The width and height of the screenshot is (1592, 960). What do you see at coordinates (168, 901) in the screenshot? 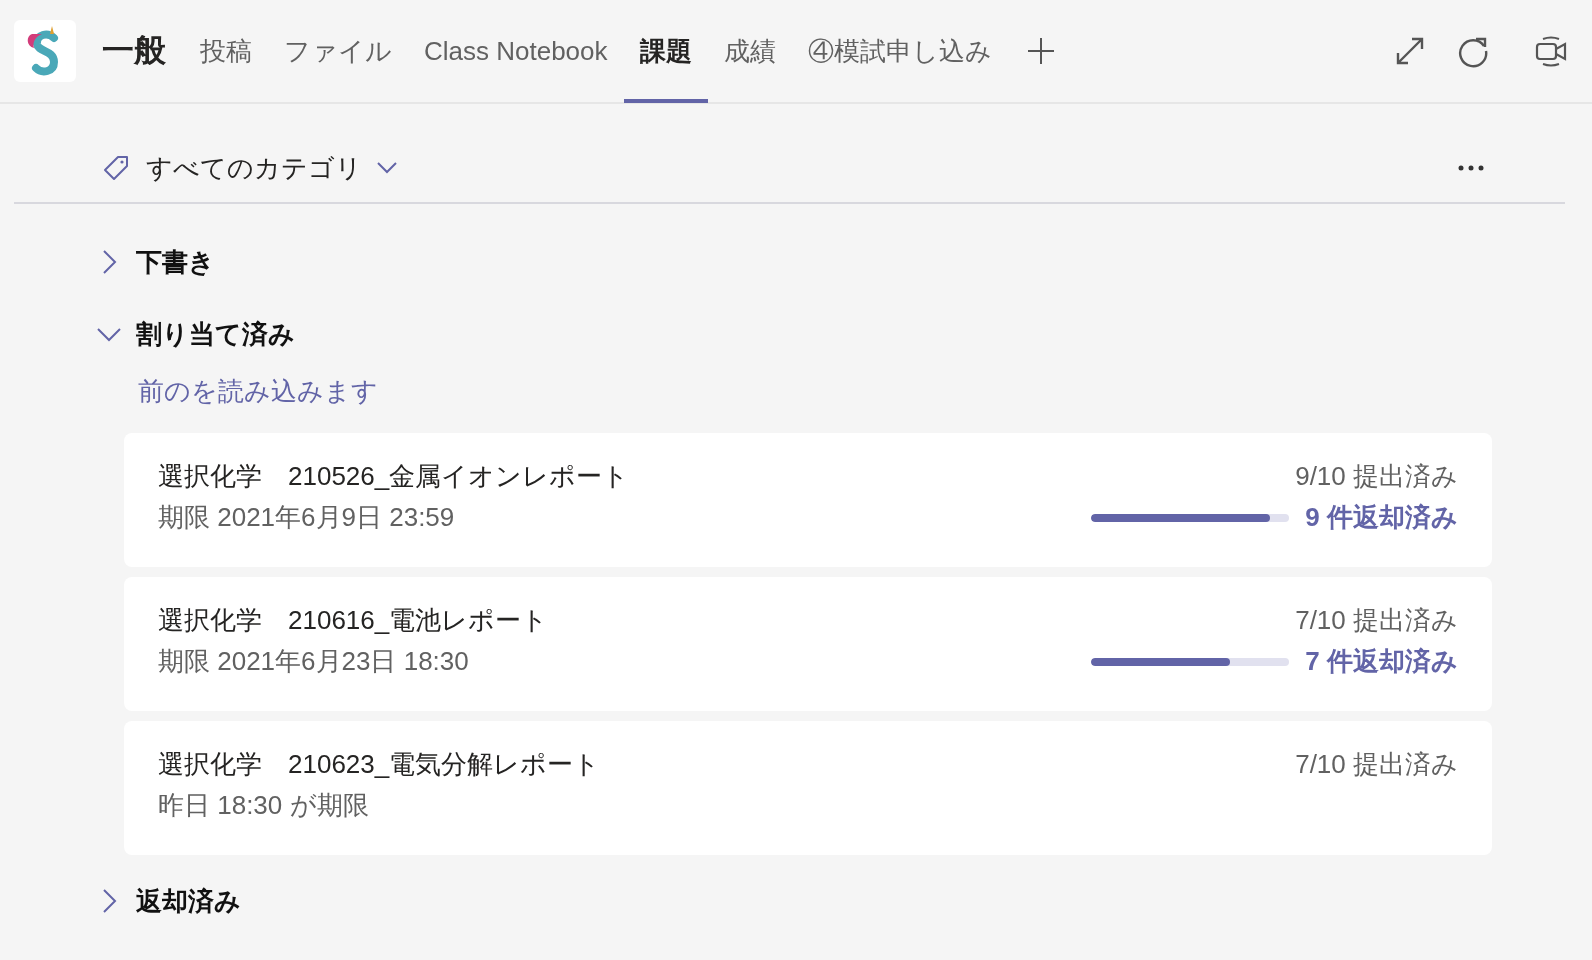
I see `section-header: 返却済み` at bounding box center [168, 901].